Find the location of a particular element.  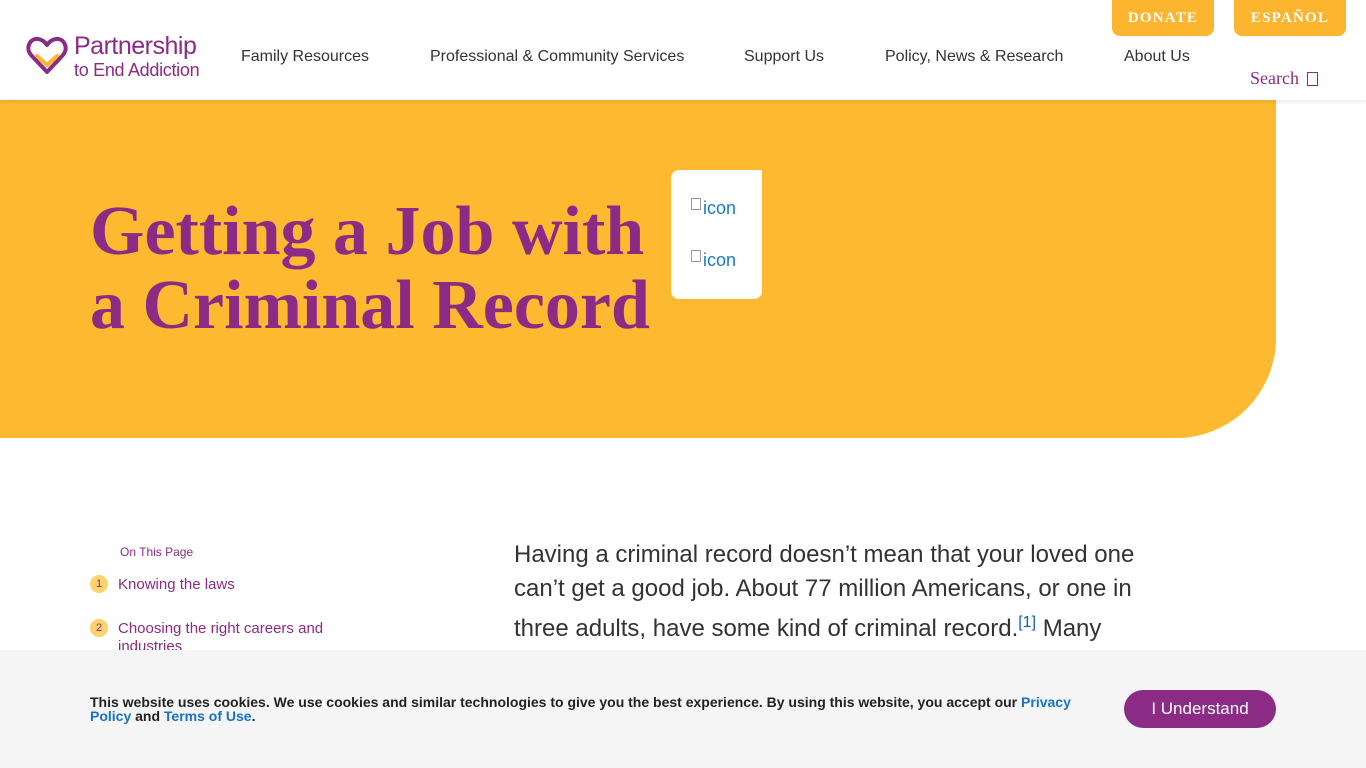

cookie-and: and is located at coordinates (147, 716).